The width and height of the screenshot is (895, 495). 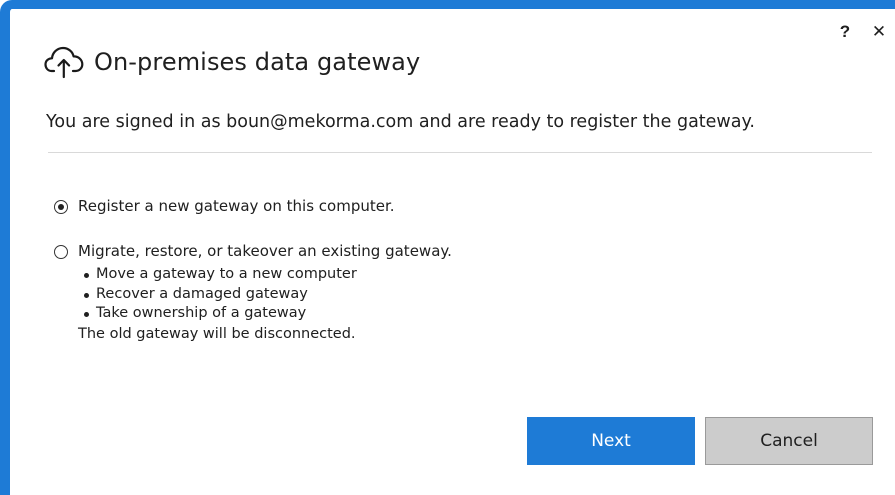 What do you see at coordinates (862, 32) in the screenshot?
I see `window-controls: ? ✕` at bounding box center [862, 32].